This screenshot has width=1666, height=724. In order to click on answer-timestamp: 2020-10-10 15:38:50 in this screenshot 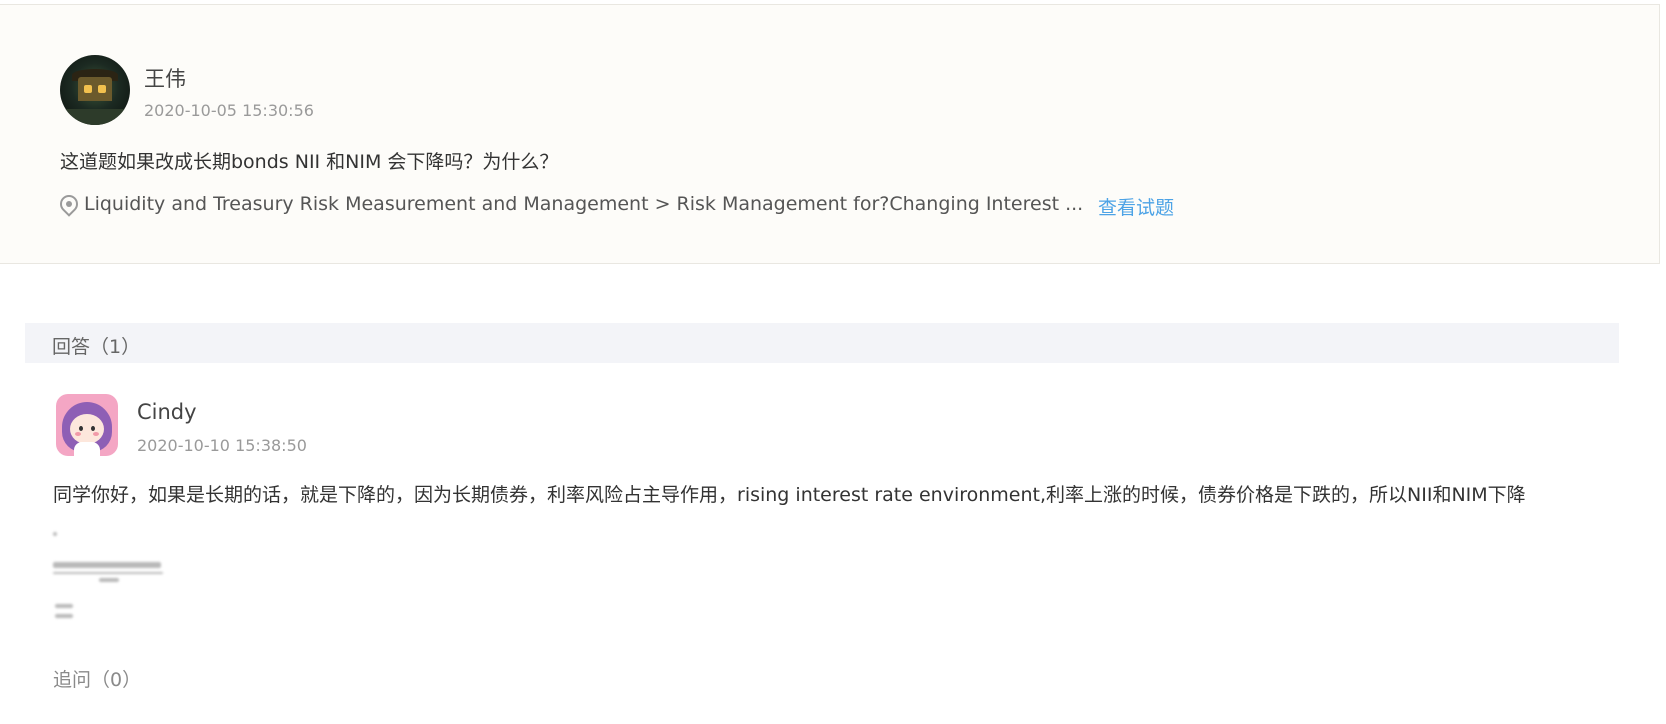, I will do `click(222, 445)`.